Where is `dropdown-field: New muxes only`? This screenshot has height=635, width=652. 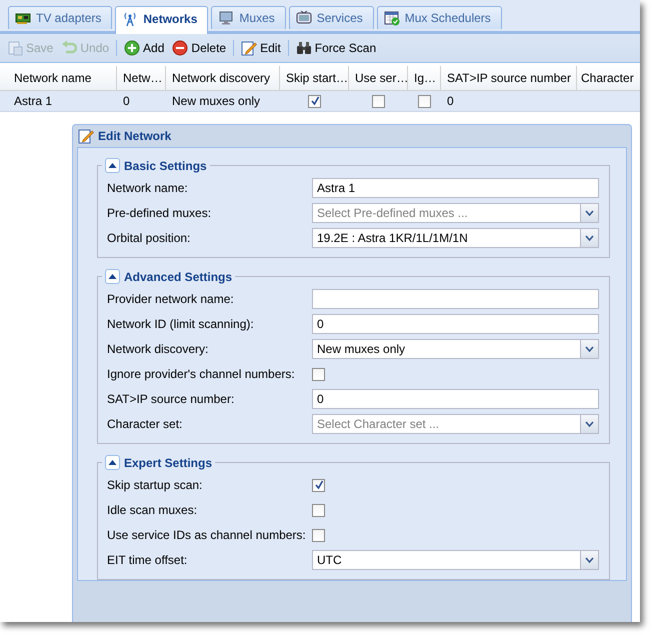
dropdown-field: New muxes only is located at coordinates (455, 349).